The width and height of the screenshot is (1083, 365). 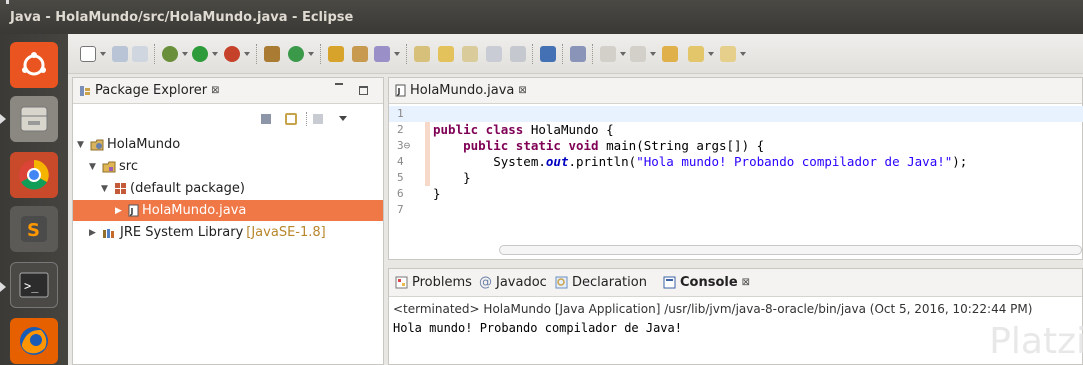 What do you see at coordinates (132, 211) in the screenshot?
I see `svg-text: J` at bounding box center [132, 211].